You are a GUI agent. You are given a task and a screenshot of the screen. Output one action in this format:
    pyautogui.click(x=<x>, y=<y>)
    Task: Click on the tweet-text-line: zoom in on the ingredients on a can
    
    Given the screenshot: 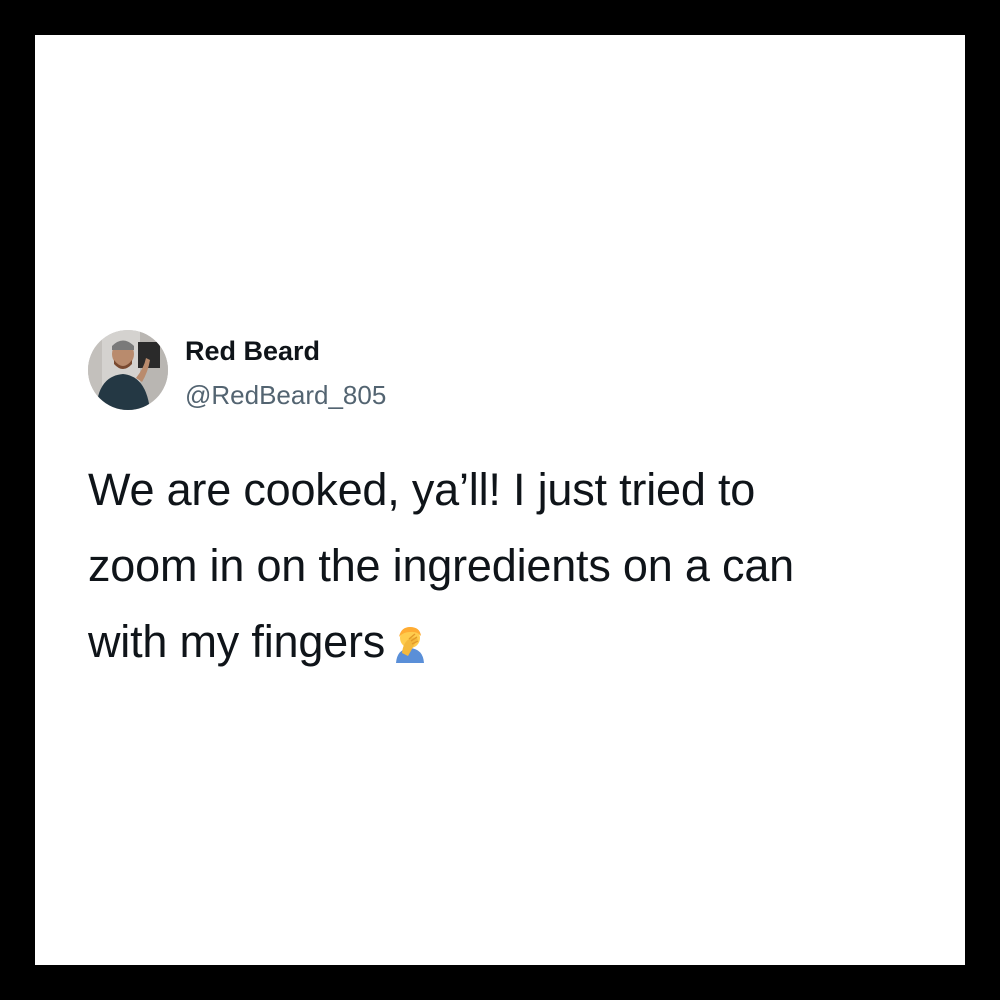 What is the action you would take?
    pyautogui.click(x=508, y=566)
    